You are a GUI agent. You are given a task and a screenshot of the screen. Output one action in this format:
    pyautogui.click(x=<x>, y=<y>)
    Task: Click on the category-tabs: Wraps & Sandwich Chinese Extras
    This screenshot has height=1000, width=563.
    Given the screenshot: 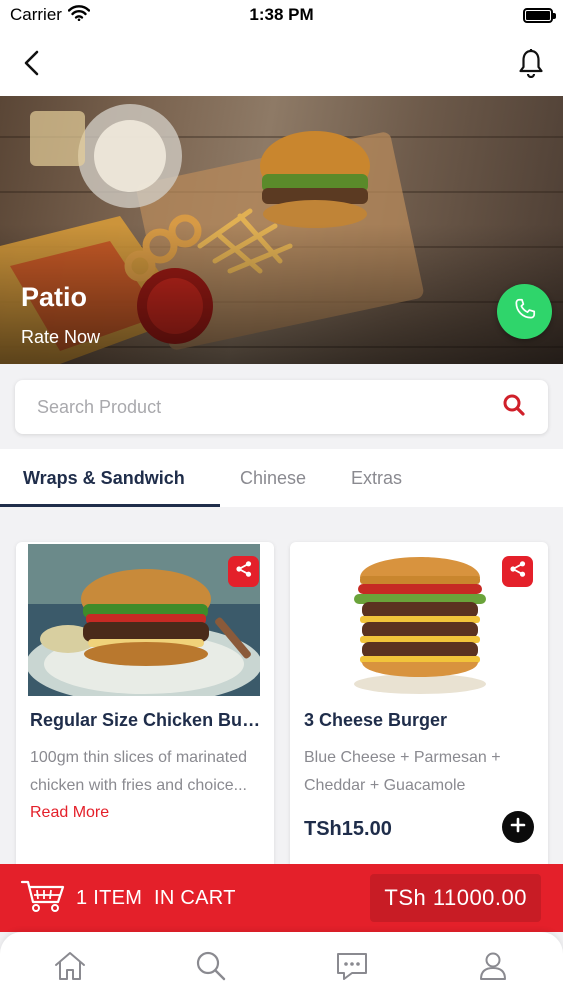 What is the action you would take?
    pyautogui.click(x=281, y=478)
    